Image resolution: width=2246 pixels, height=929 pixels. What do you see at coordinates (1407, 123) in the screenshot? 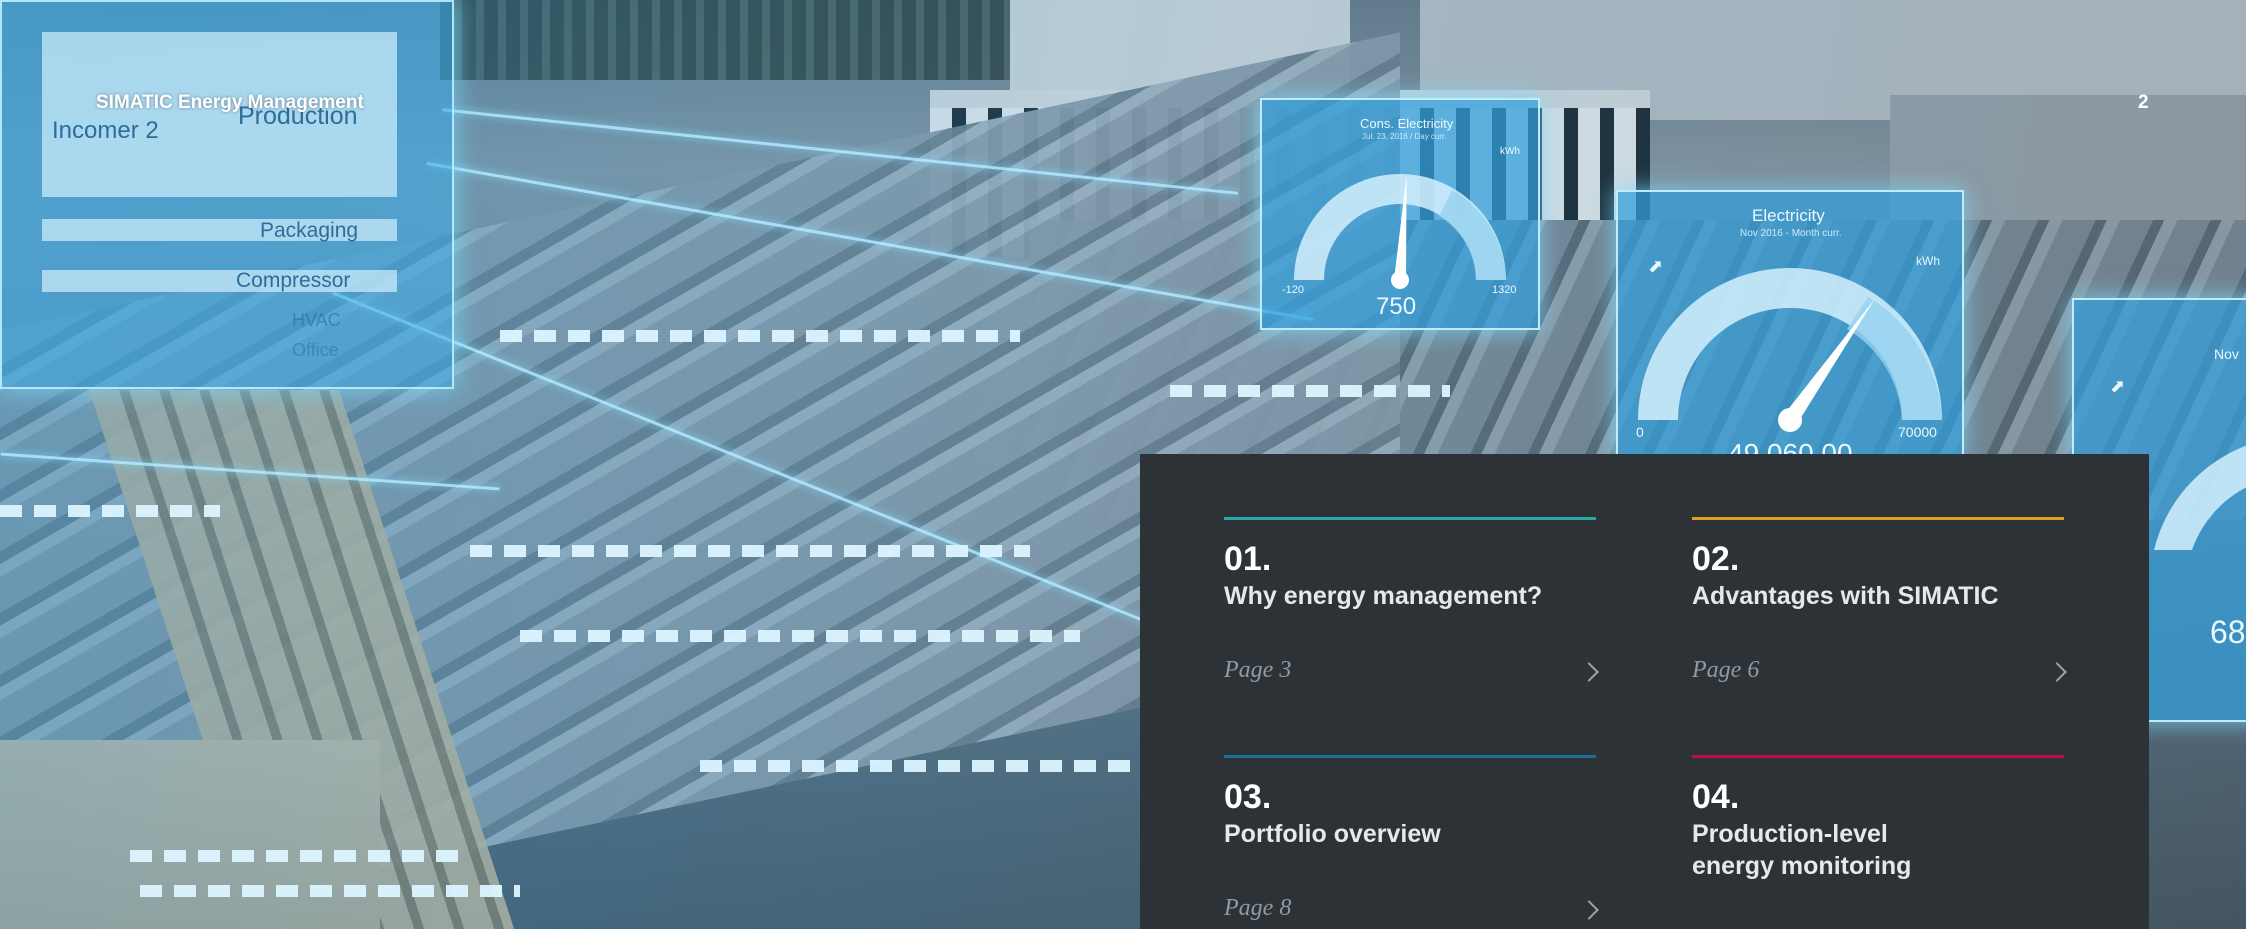
I see `gauge-title: Cons. Electricity` at bounding box center [1407, 123].